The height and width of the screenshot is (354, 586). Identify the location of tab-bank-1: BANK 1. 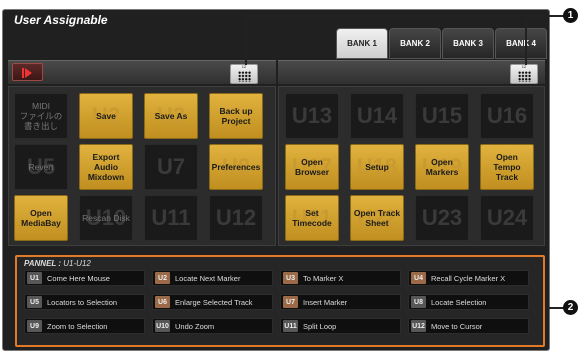
(362, 43).